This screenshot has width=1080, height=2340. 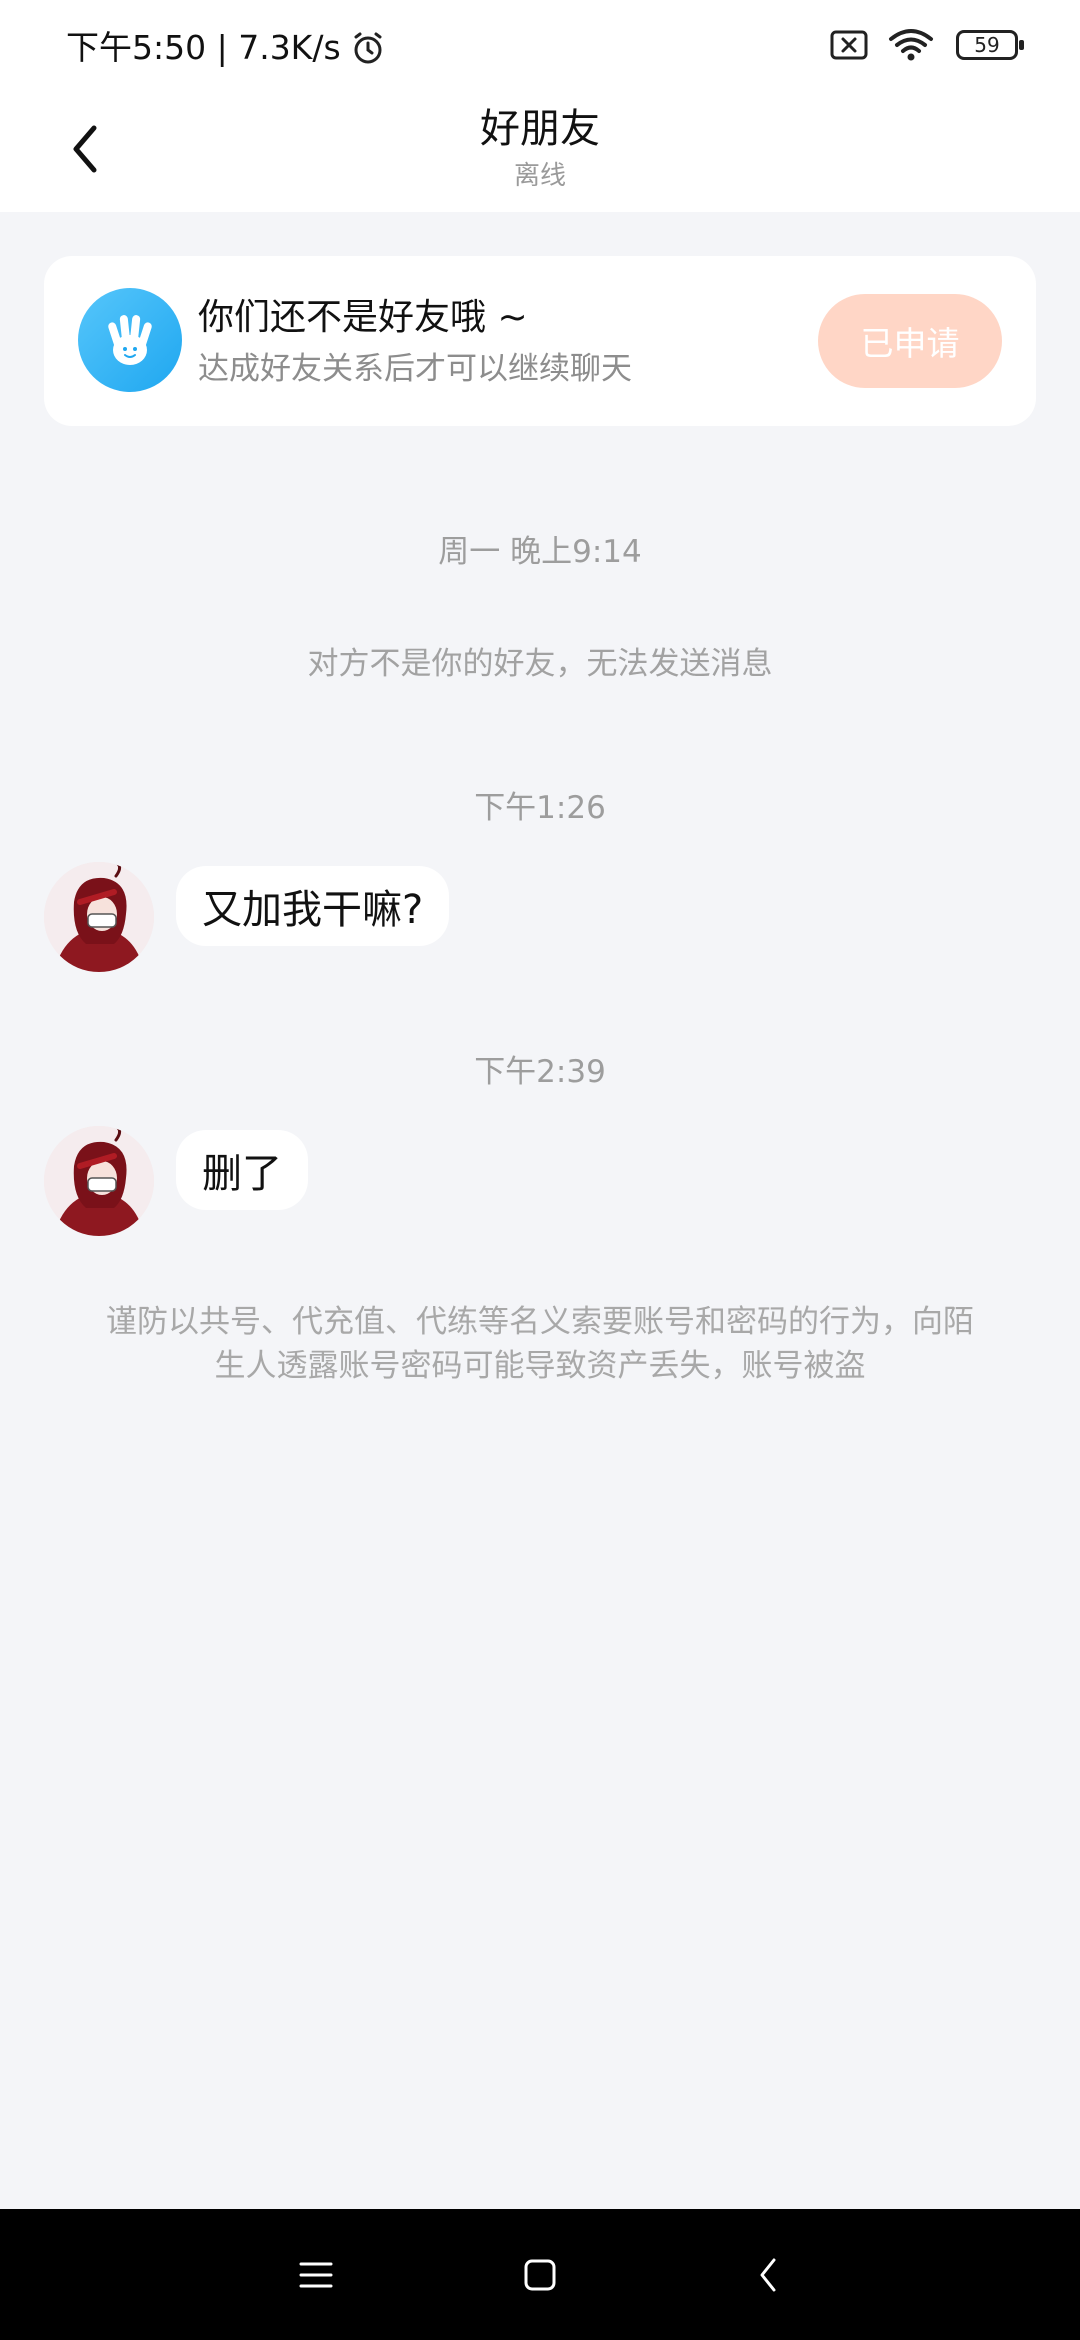 I want to click on hand-wave-icon, so click(x=130, y=340).